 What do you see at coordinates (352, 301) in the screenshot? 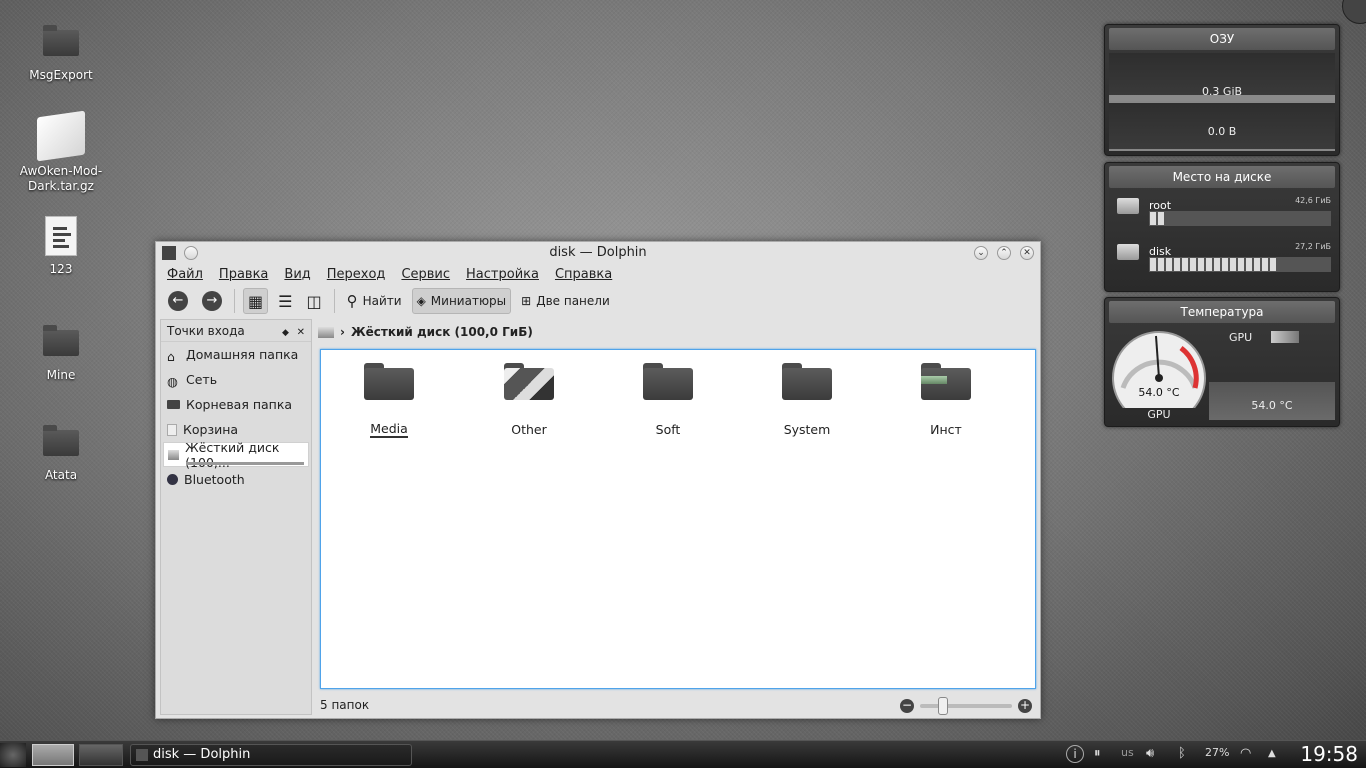
I see `search-icon: ⚲` at bounding box center [352, 301].